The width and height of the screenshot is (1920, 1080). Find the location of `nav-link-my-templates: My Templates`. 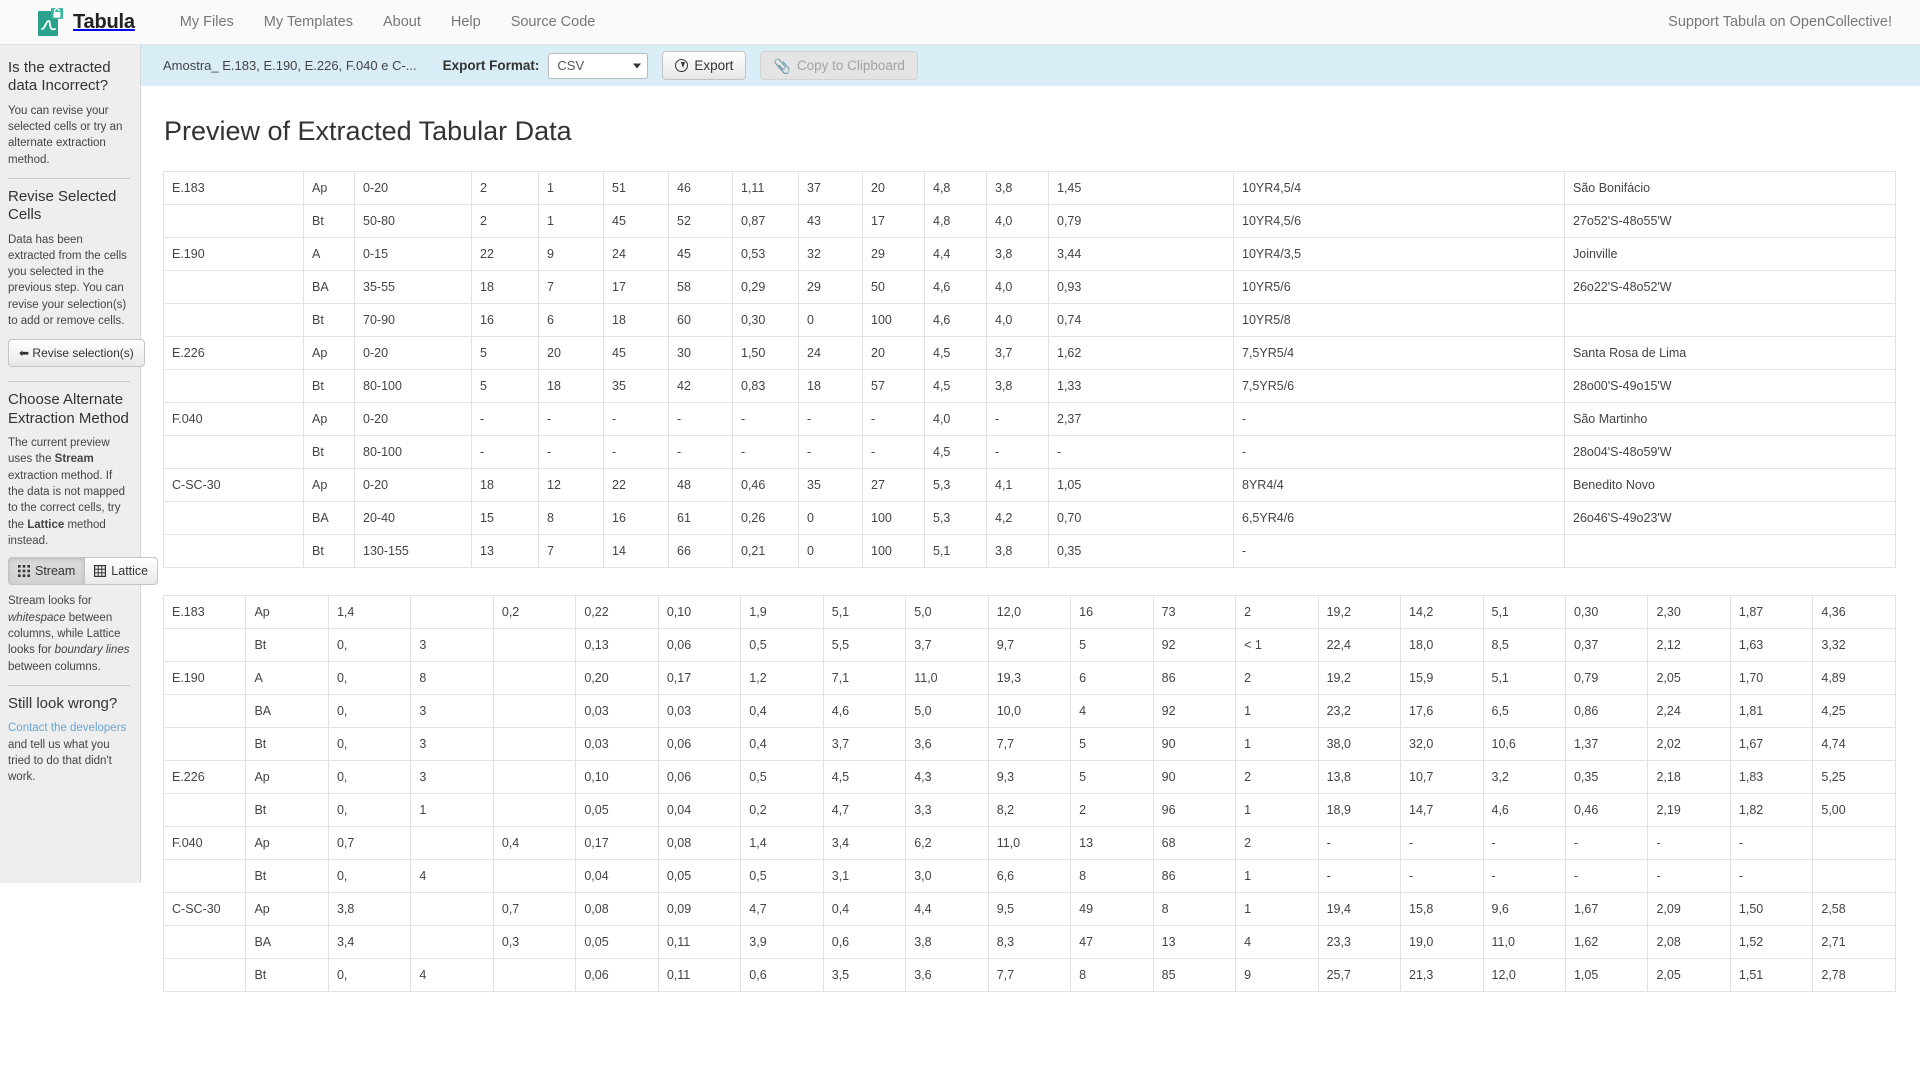

nav-link-my-templates: My Templates is located at coordinates (308, 22).